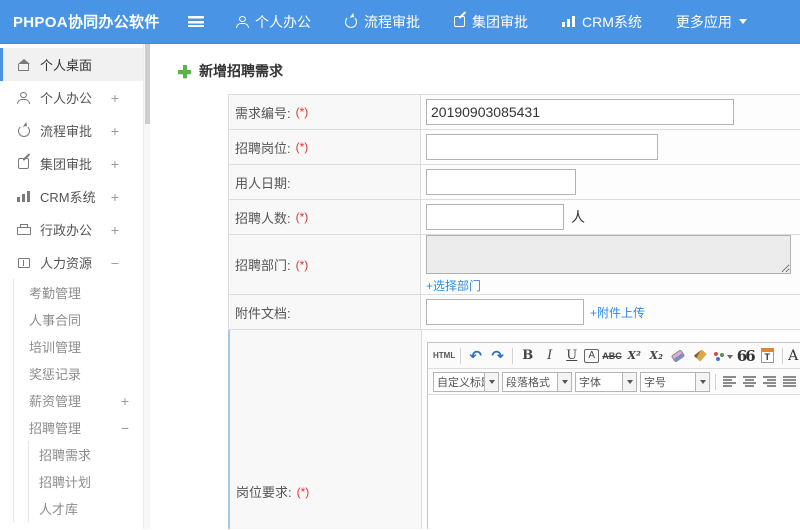 The width and height of the screenshot is (800, 530). I want to click on paste-text-button: T, so click(767, 356).